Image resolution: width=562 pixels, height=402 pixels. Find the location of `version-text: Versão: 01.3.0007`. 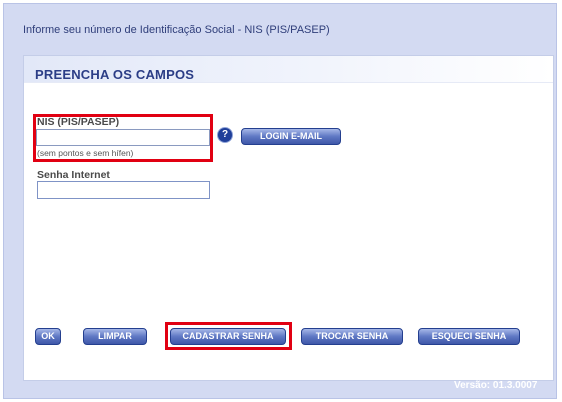

version-text: Versão: 01.3.0007 is located at coordinates (496, 385).